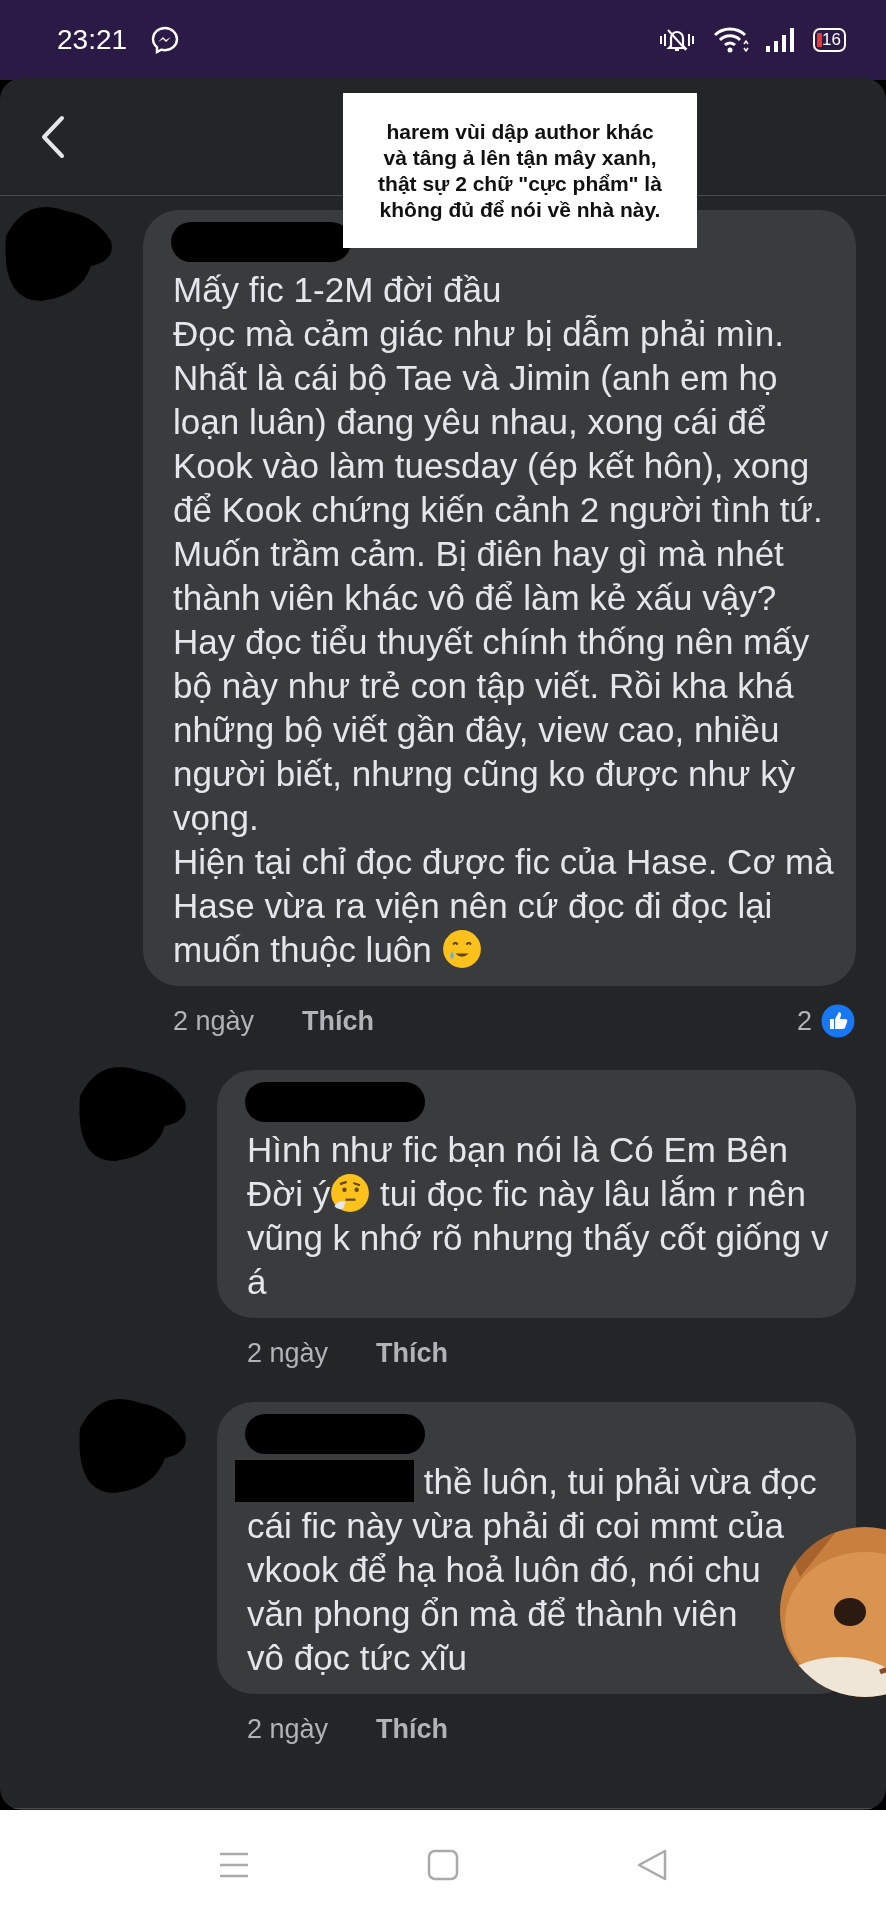  What do you see at coordinates (652, 1865) in the screenshot?
I see `back-triangle-icon` at bounding box center [652, 1865].